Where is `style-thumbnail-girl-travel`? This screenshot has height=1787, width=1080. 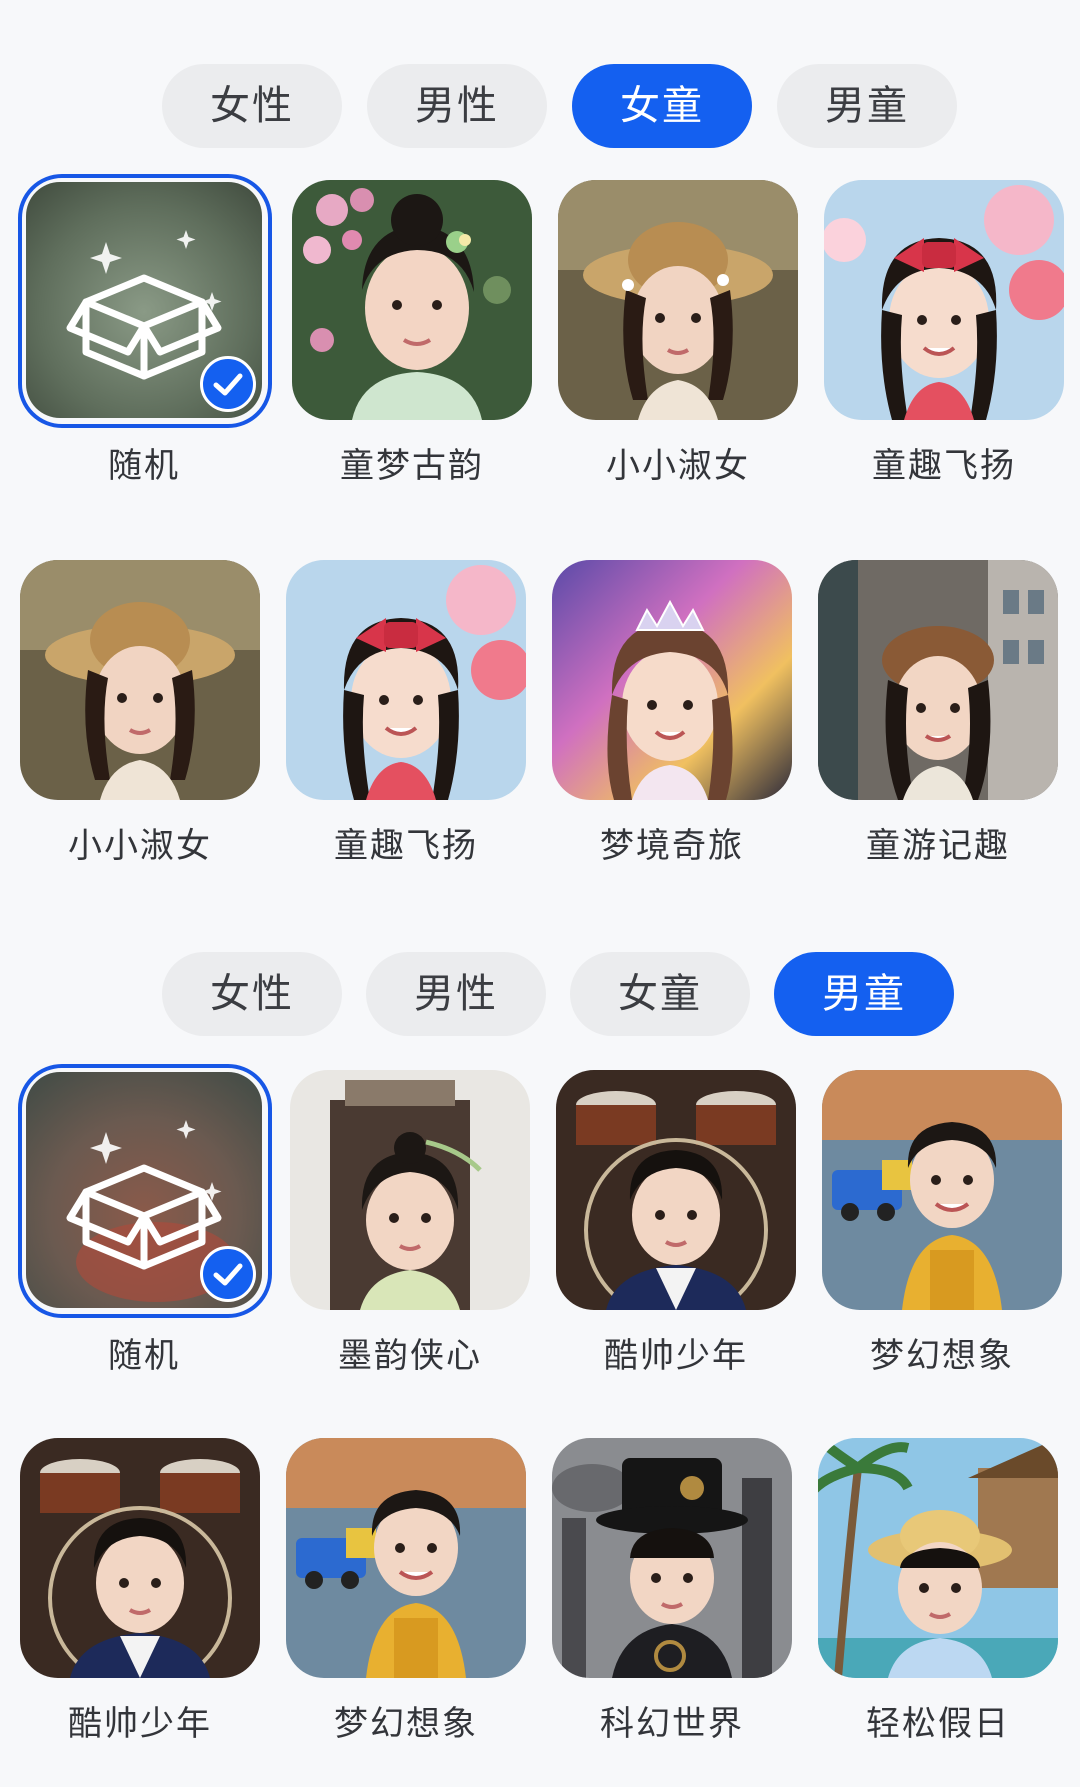 style-thumbnail-girl-travel is located at coordinates (938, 680).